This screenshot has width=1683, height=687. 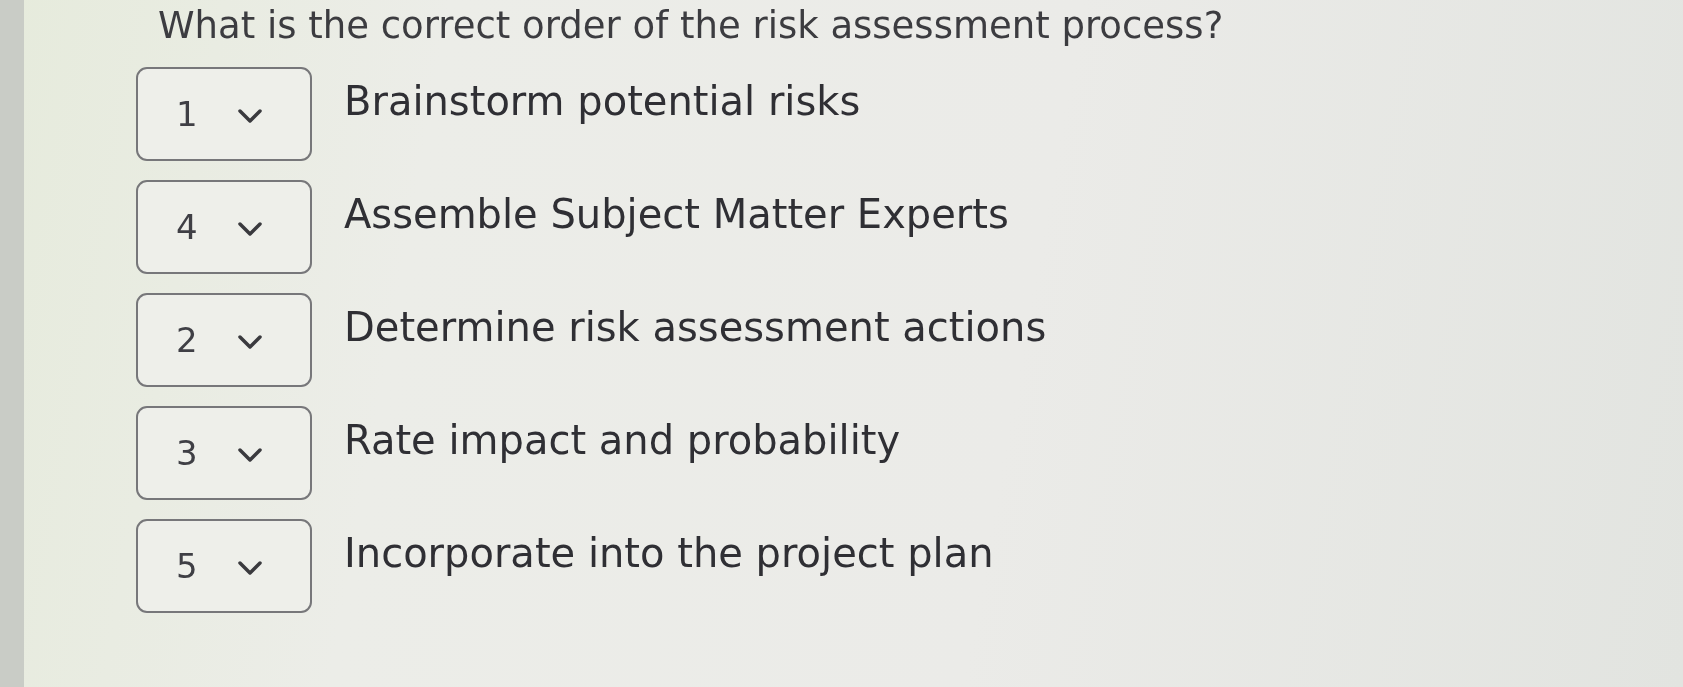 What do you see at coordinates (695, 327) in the screenshot?
I see `statement-text: Determine risk assessment actions` at bounding box center [695, 327].